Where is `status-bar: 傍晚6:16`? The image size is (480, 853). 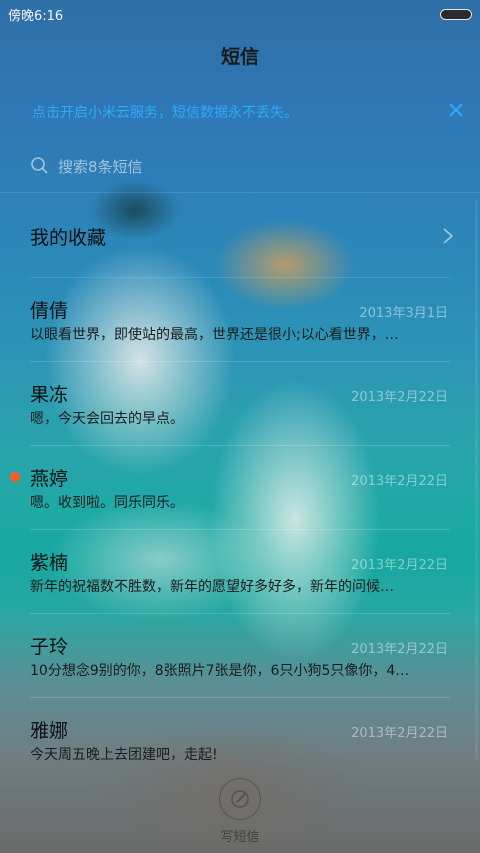
status-bar: 傍晚6:16 is located at coordinates (240, 14).